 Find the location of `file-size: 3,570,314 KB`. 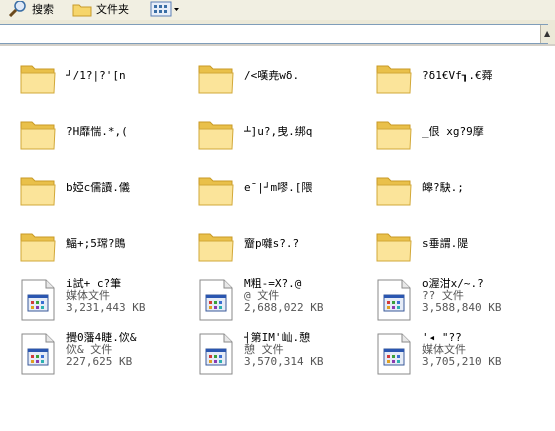

file-size: 3,570,314 KB is located at coordinates (284, 361).